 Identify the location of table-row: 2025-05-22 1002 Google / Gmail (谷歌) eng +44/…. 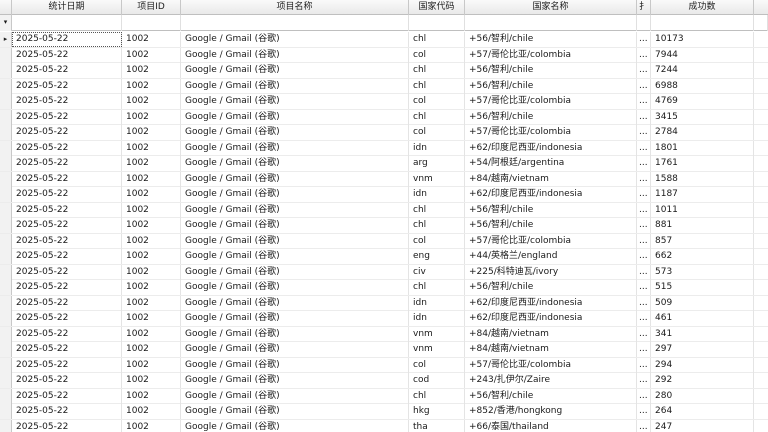
(384, 257).